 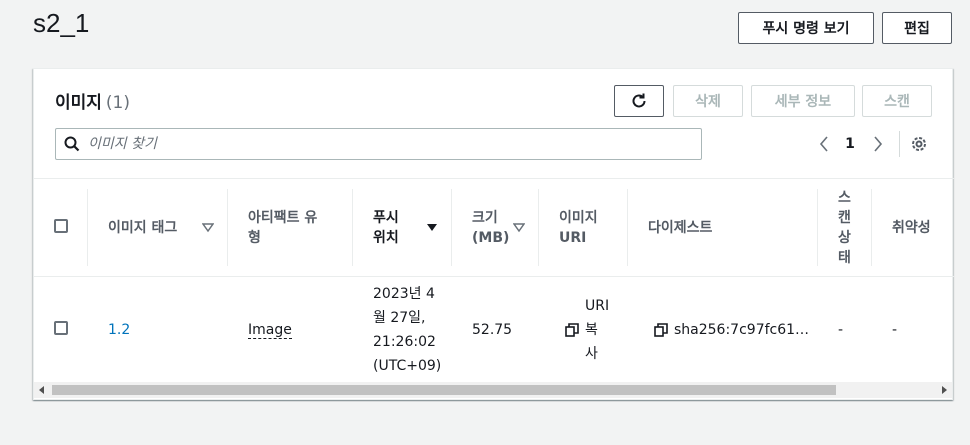 I want to click on size-value: 52.75, so click(x=492, y=329).